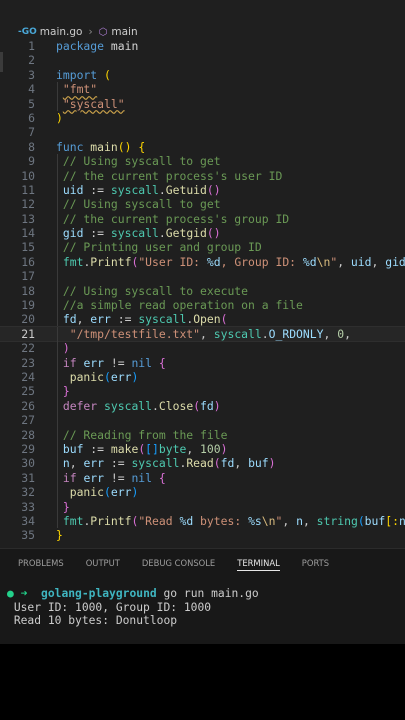 The height and width of the screenshot is (720, 405). What do you see at coordinates (28, 204) in the screenshot?
I see `line-number: 12` at bounding box center [28, 204].